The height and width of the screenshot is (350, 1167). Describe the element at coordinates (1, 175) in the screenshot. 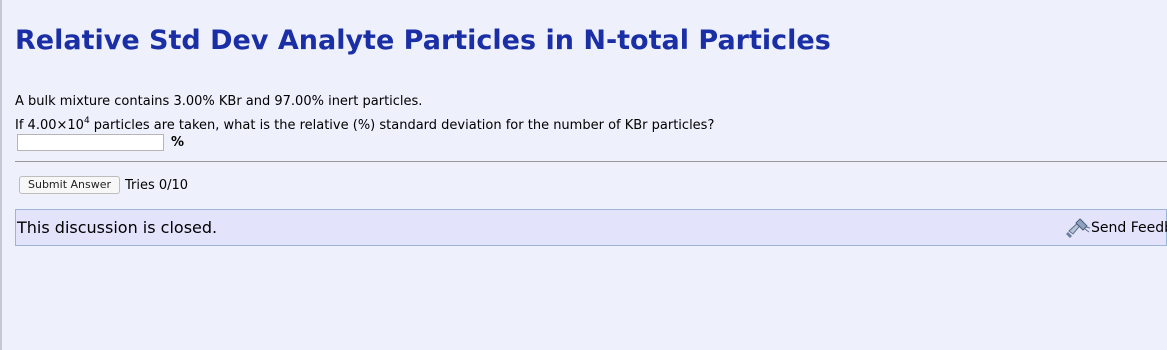

I see `window-left-edge` at that location.